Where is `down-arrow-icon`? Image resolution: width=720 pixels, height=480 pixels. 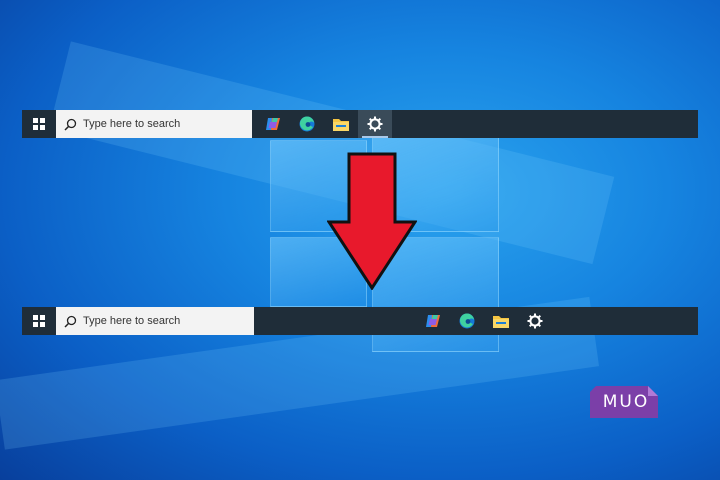 down-arrow-icon is located at coordinates (372, 221).